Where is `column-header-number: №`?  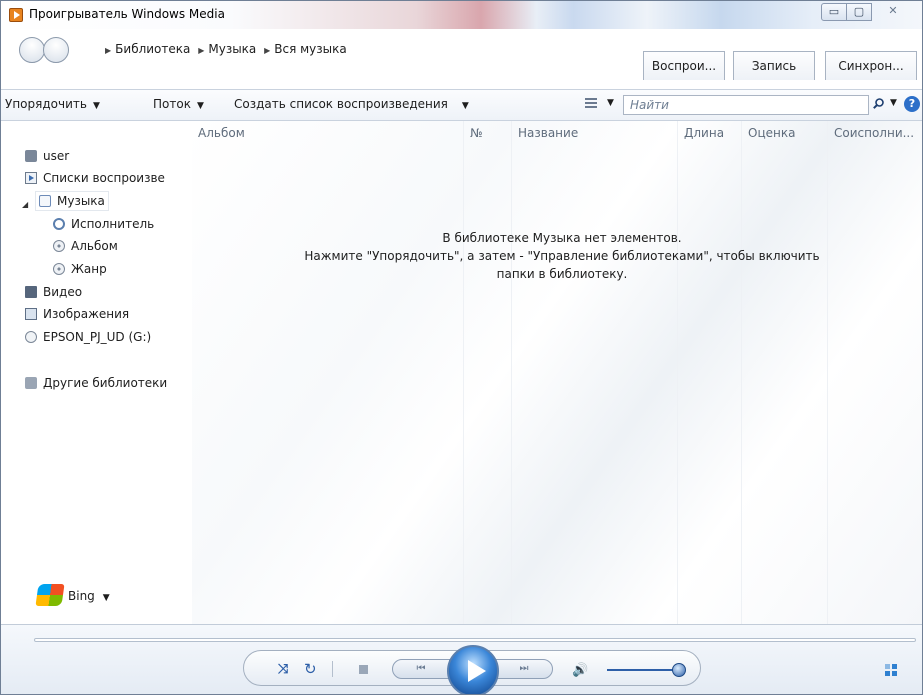
column-header-number: № is located at coordinates (488, 134).